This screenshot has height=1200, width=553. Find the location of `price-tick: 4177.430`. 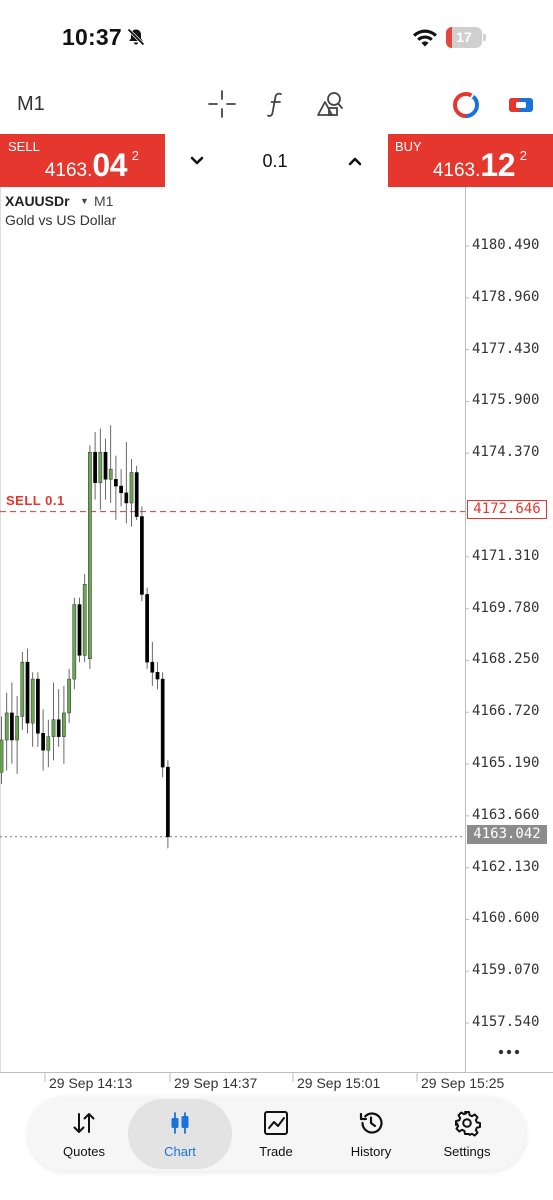

price-tick: 4177.430 is located at coordinates (506, 348).